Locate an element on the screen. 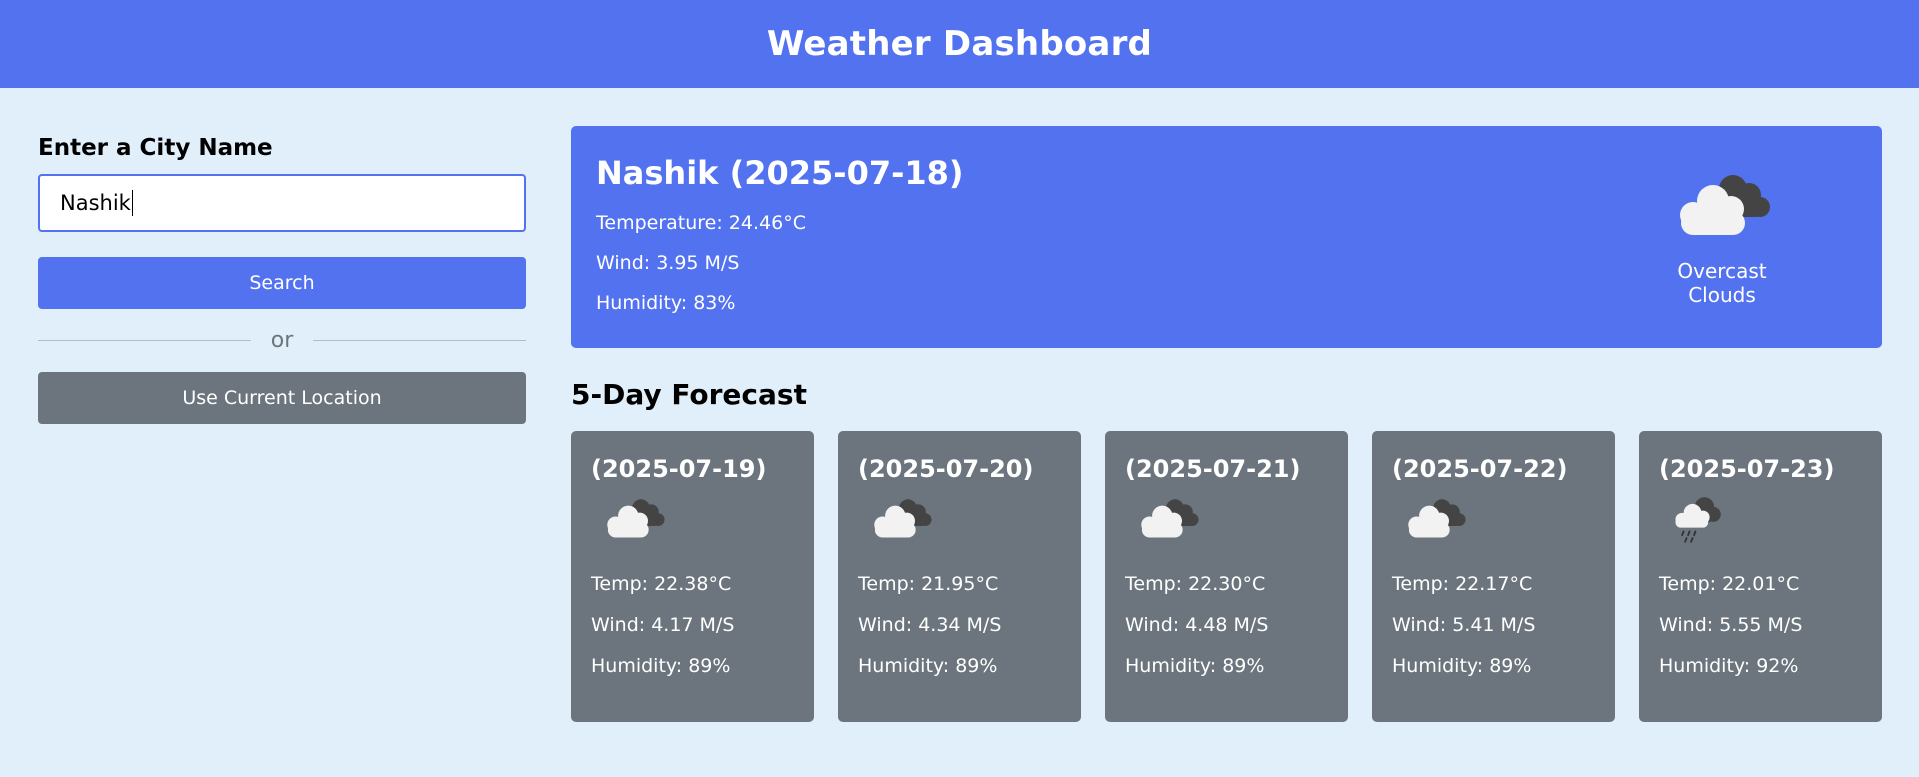 The height and width of the screenshot is (777, 1919). forecast-temp: Temp: 22.30°C is located at coordinates (1195, 584).